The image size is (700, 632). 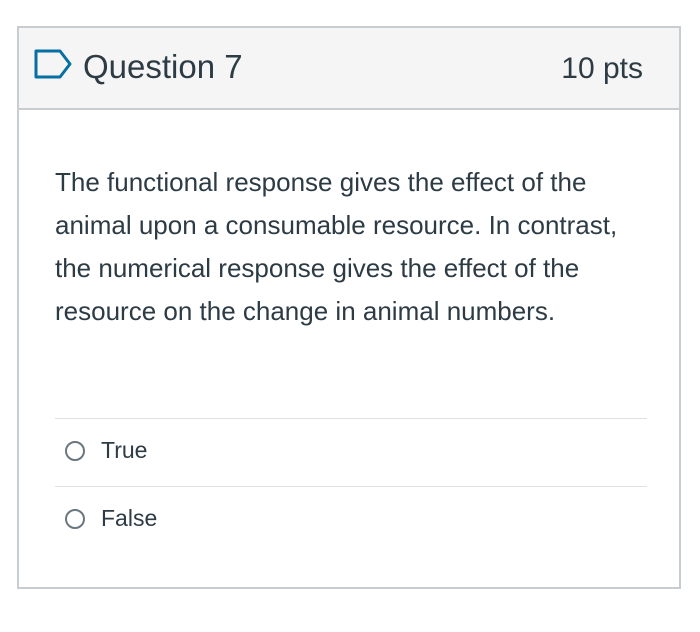 I want to click on radio-button-true, so click(x=75, y=451).